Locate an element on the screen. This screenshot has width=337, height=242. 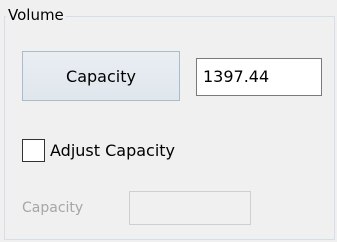
capacity-button: Capacity is located at coordinates (101, 76).